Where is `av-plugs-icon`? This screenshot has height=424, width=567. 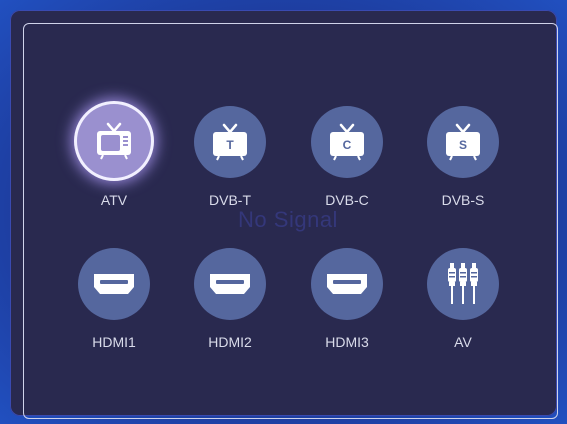
av-plugs-icon is located at coordinates (463, 283).